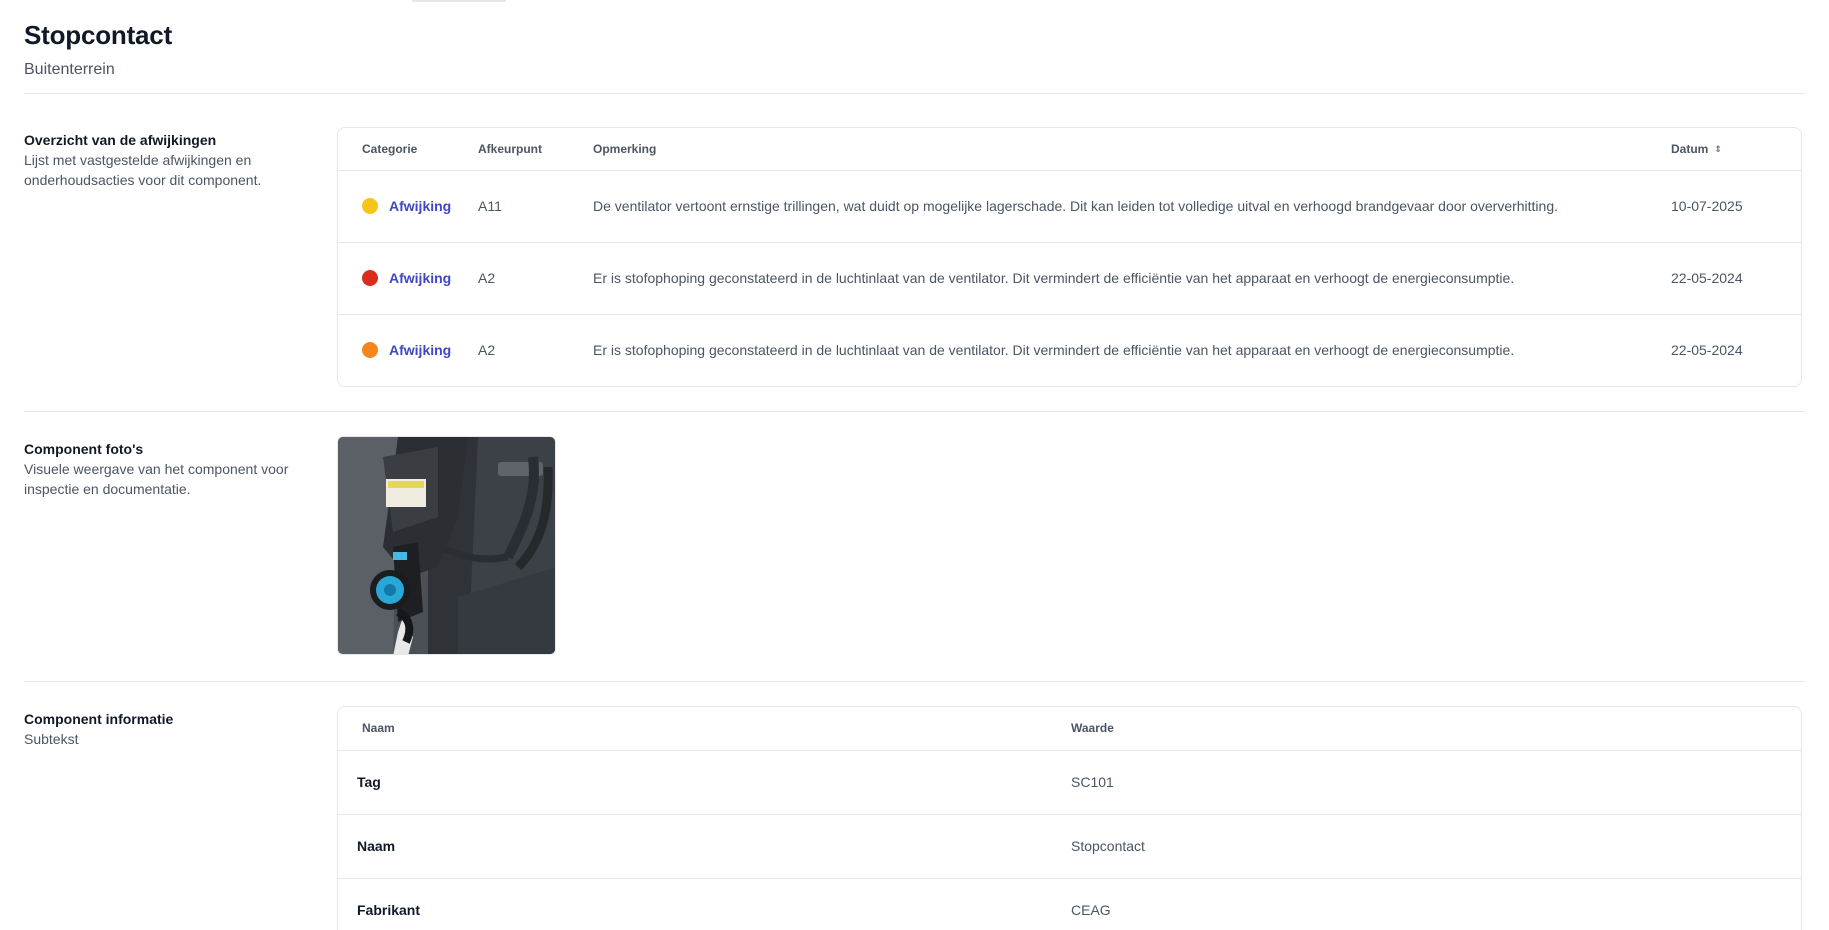 This screenshot has height=930, width=1829. What do you see at coordinates (704, 729) in the screenshot?
I see `column-header-name: Naam` at bounding box center [704, 729].